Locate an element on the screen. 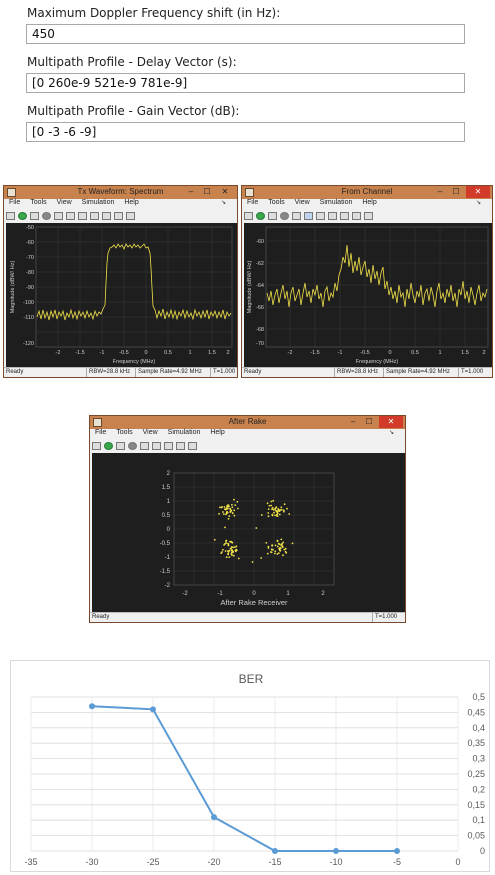 This screenshot has height=875, width=495. rake-ytick: 1.5 is located at coordinates (166, 488).